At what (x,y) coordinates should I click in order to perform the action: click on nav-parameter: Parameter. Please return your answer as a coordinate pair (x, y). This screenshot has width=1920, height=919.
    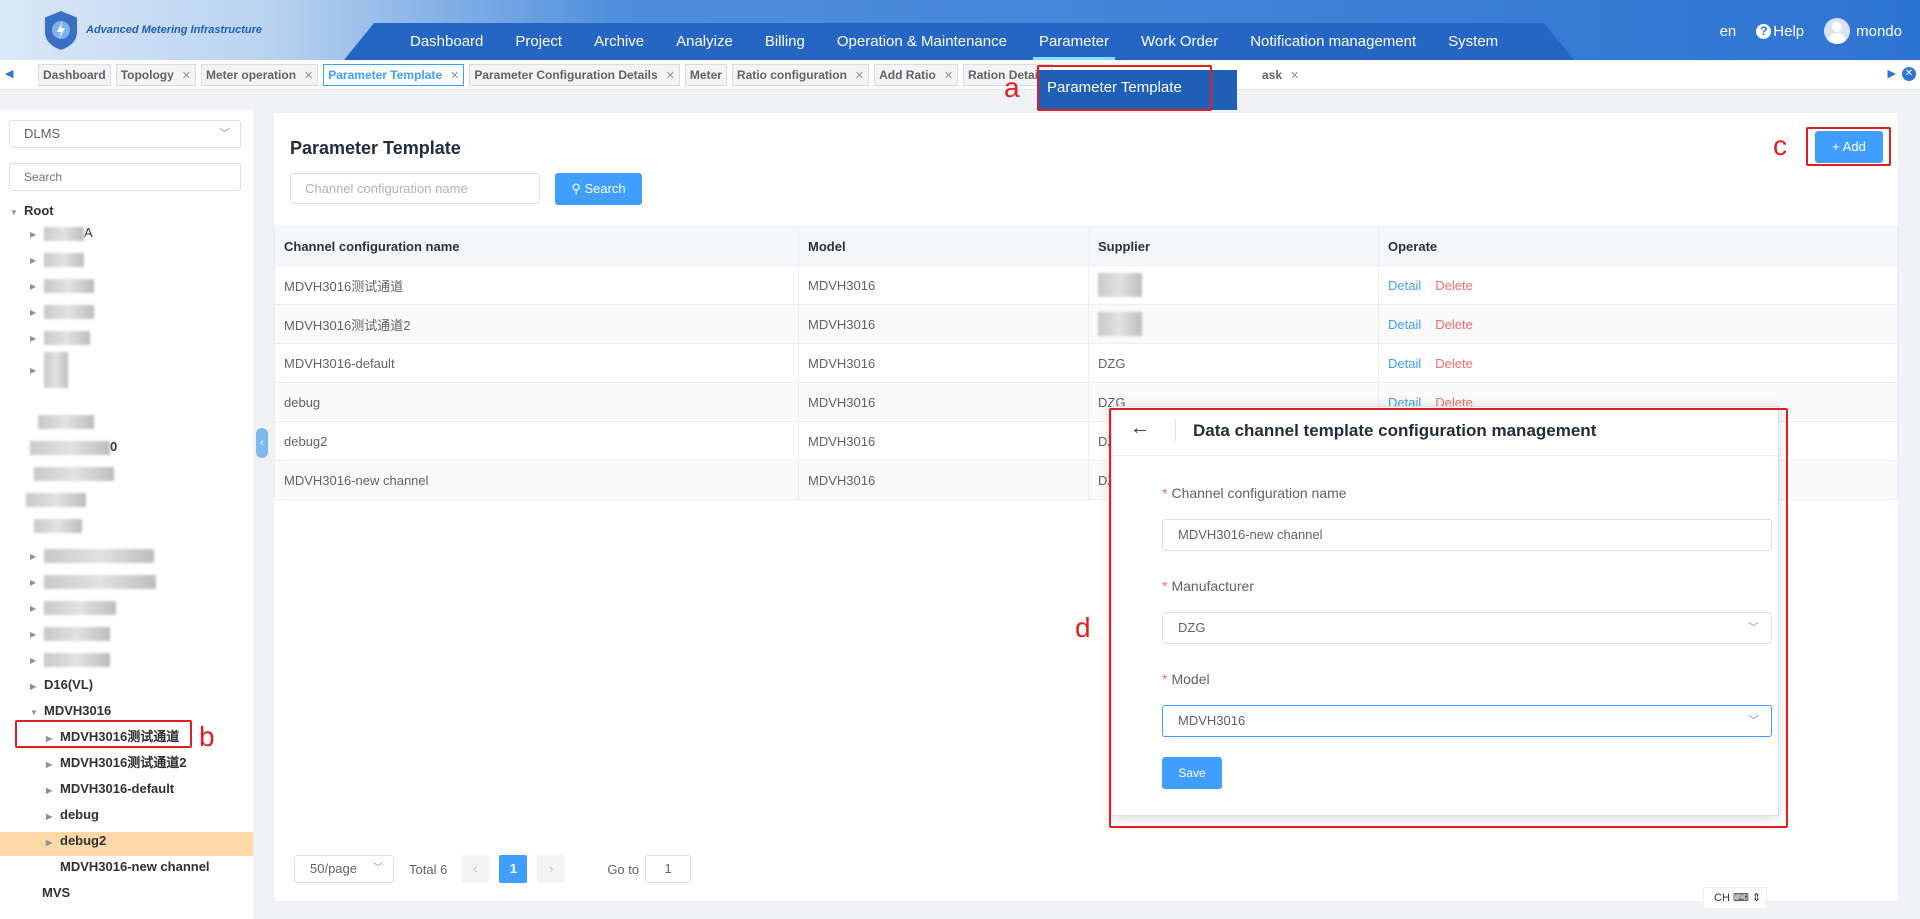
    Looking at the image, I should click on (1074, 41).